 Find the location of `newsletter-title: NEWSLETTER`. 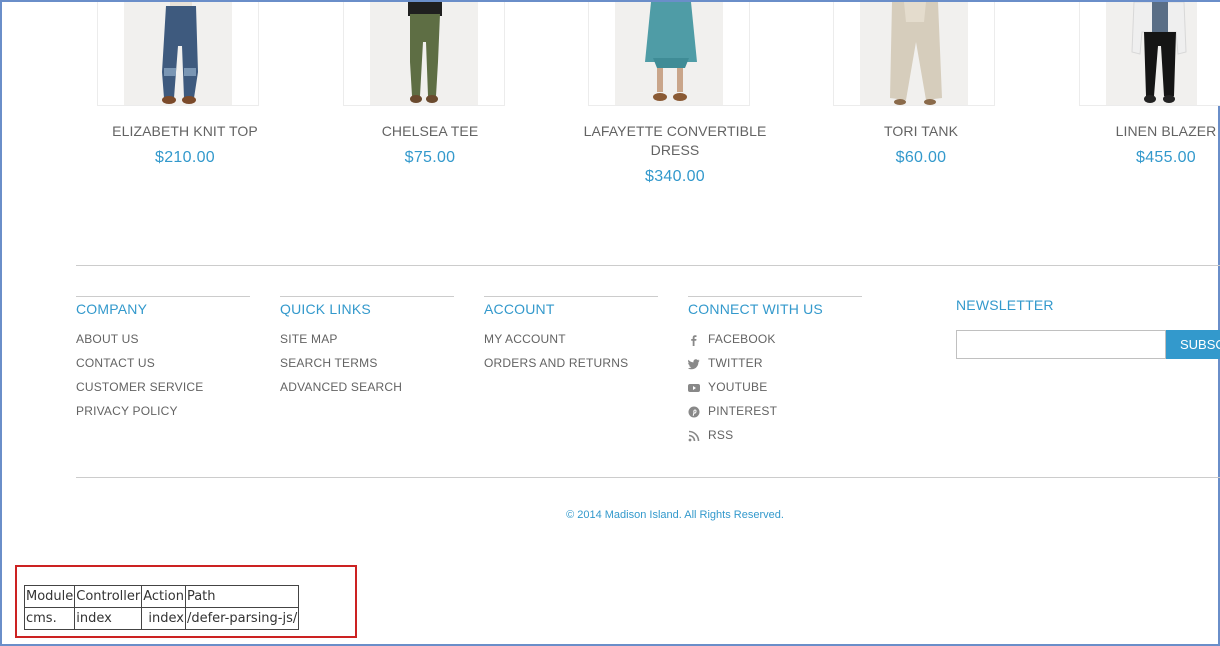

newsletter-title: NEWSLETTER is located at coordinates (1005, 305).